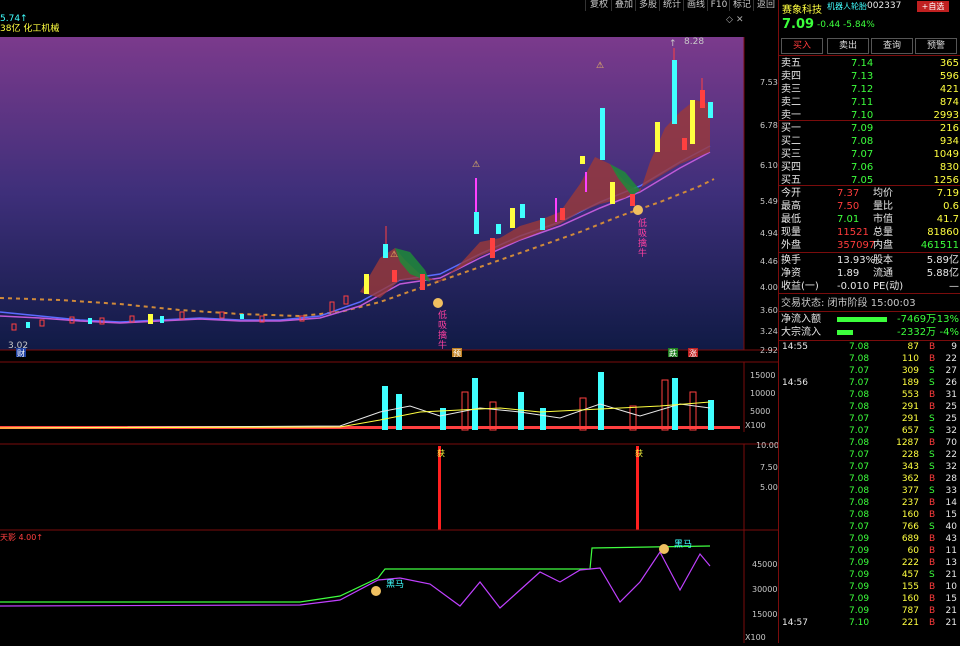 This screenshot has width=960, height=646. I want to click on tick-time: 14:57, so click(795, 623).